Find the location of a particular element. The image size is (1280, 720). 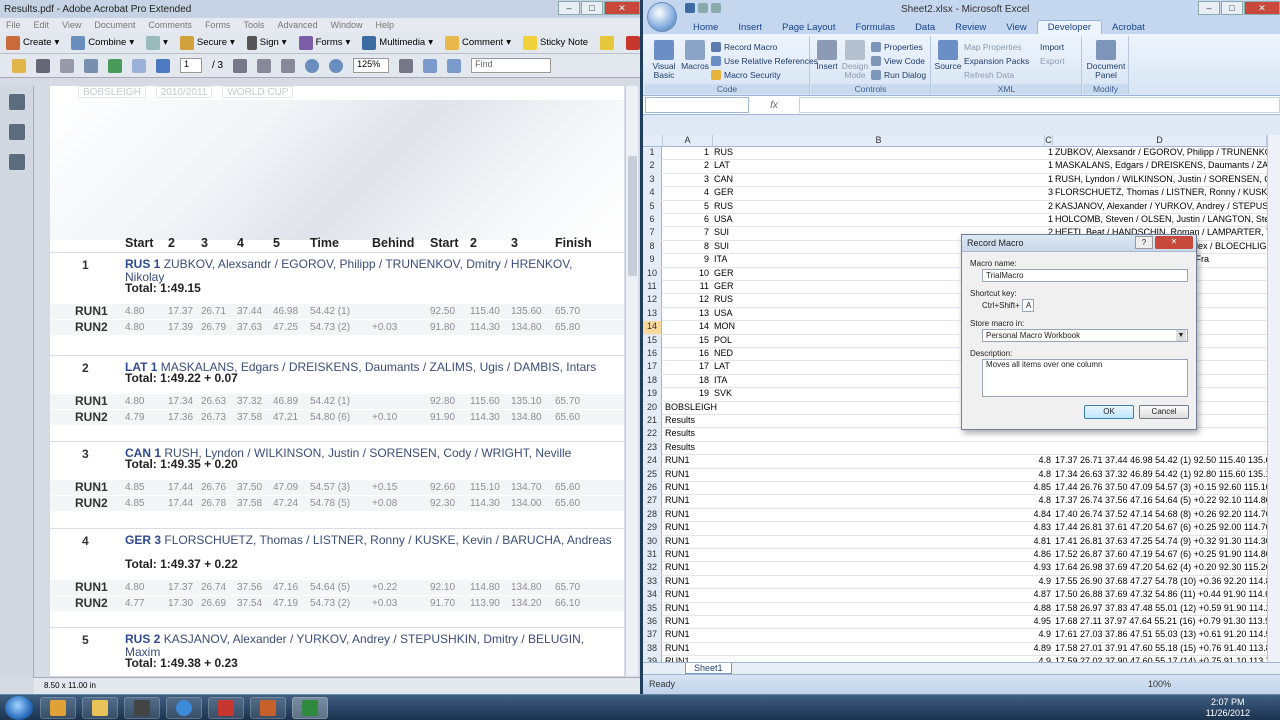

full-screen-icon is located at coordinates (454, 65).